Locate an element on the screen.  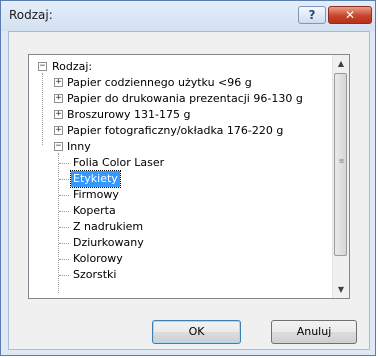
cancel-button: Anuluj is located at coordinates (314, 332).